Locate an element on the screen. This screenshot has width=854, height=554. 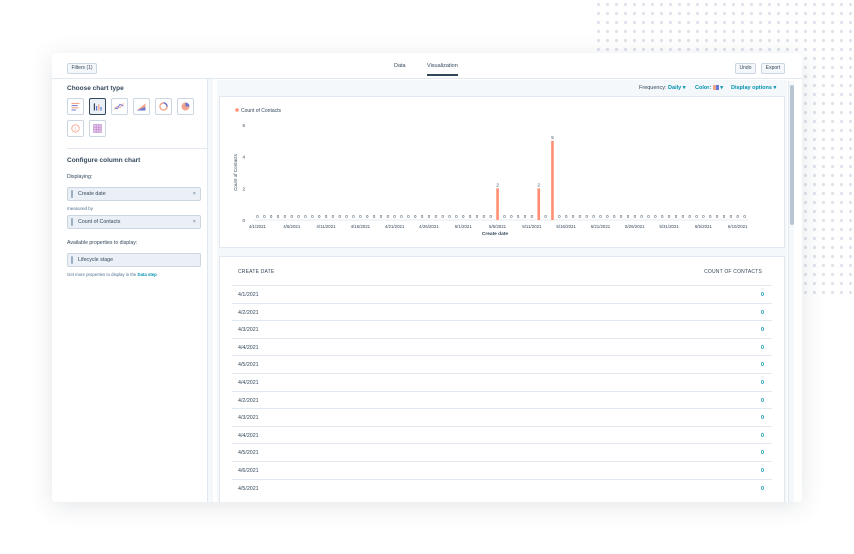
pivot-table-icon is located at coordinates (97, 128).